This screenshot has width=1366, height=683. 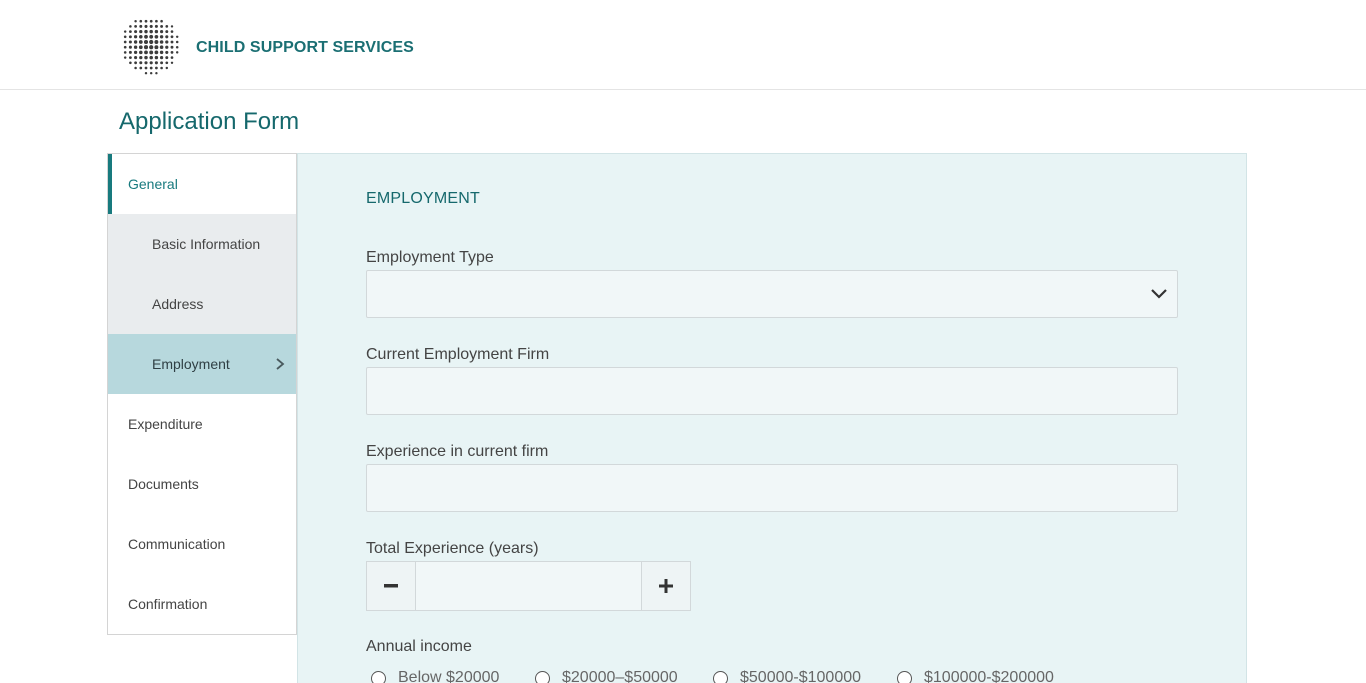 What do you see at coordinates (178, 304) in the screenshot?
I see `nav-item-label: Address` at bounding box center [178, 304].